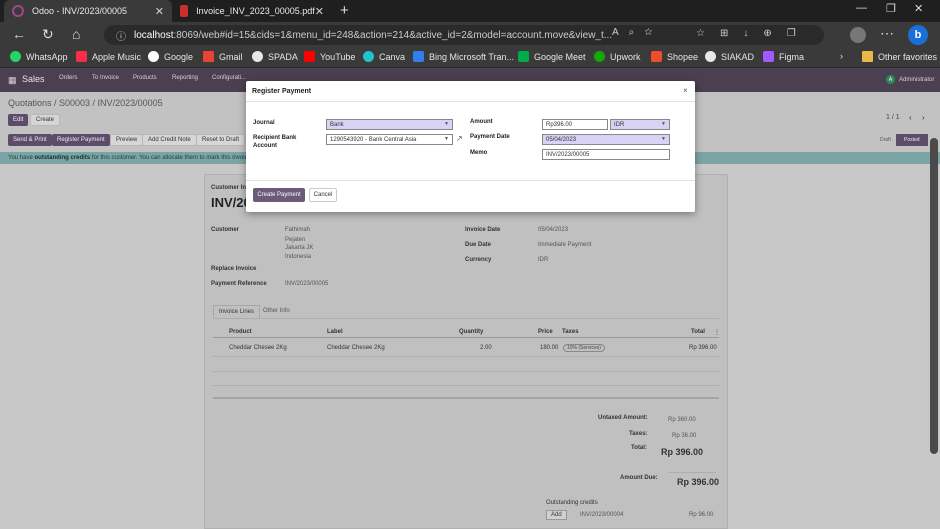 The image size is (940, 529). I want to click on app-menu-icon: ▦, so click(12, 80).